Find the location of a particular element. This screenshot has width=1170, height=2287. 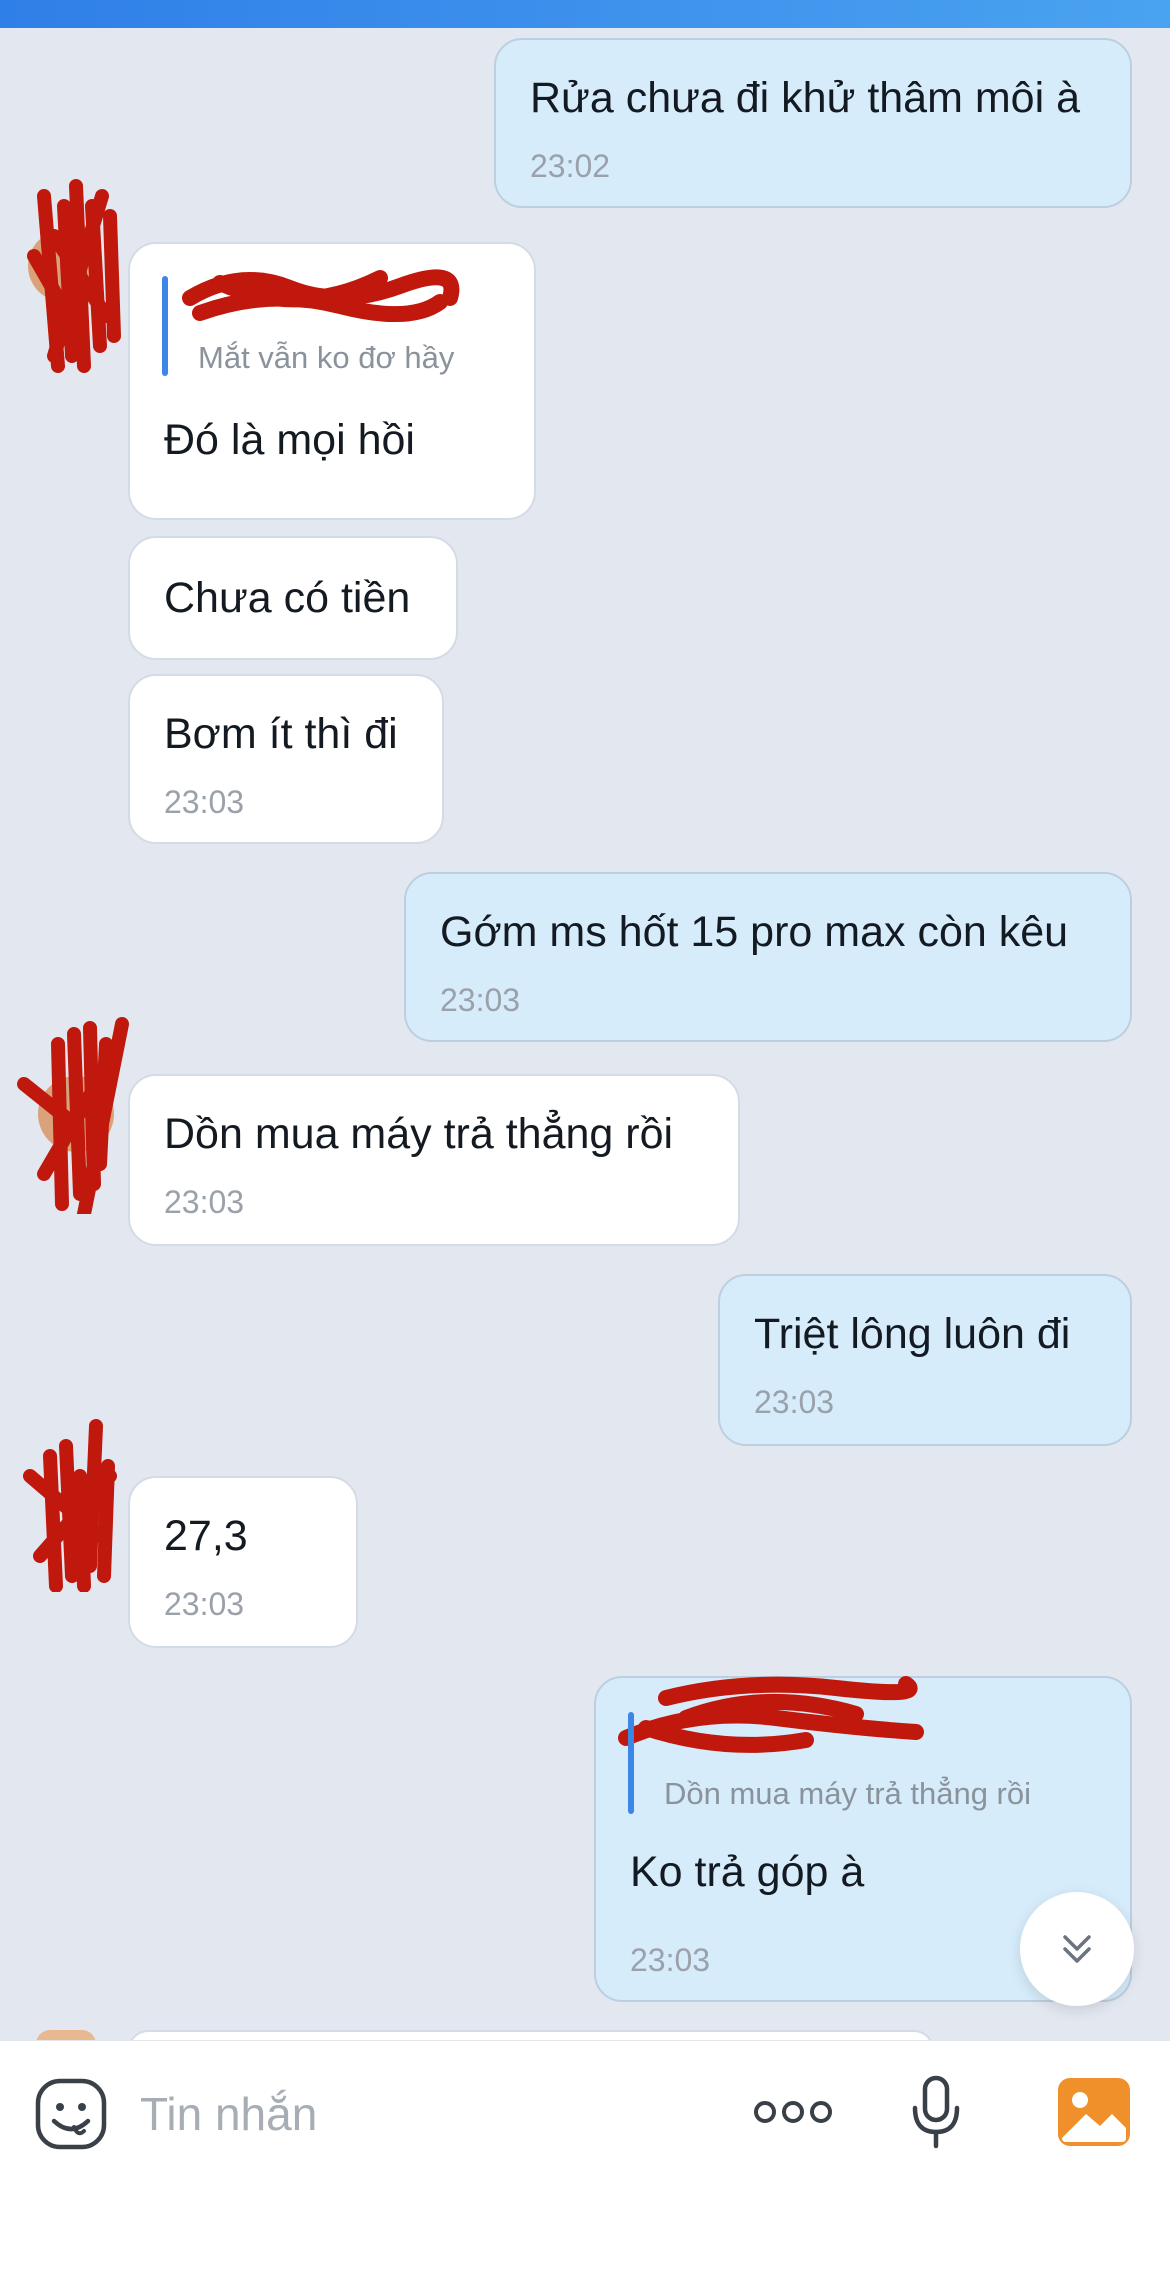

message-text: Gớm ms hốt 15 pro max còn kêu is located at coordinates (754, 932).